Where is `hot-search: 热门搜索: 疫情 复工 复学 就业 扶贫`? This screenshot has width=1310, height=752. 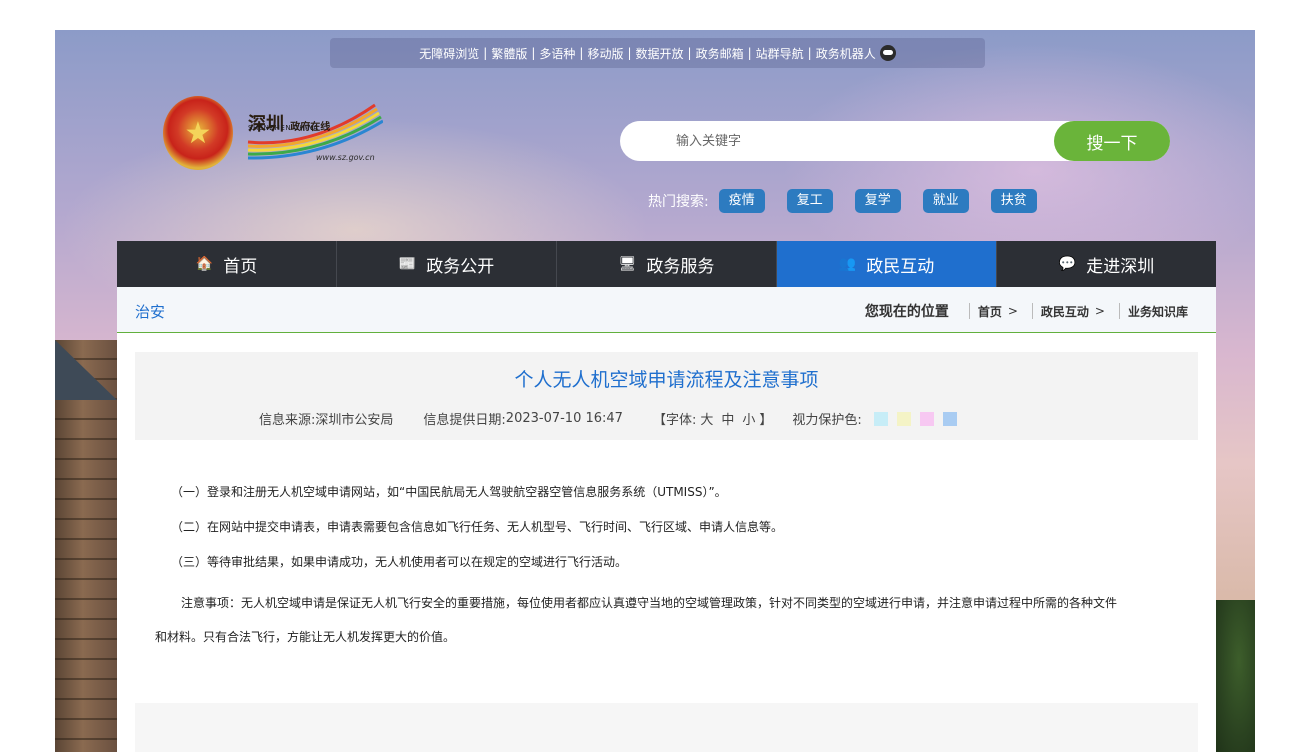 hot-search: 热门搜索: 疫情 复工 复学 就业 扶贫 is located at coordinates (853, 201).